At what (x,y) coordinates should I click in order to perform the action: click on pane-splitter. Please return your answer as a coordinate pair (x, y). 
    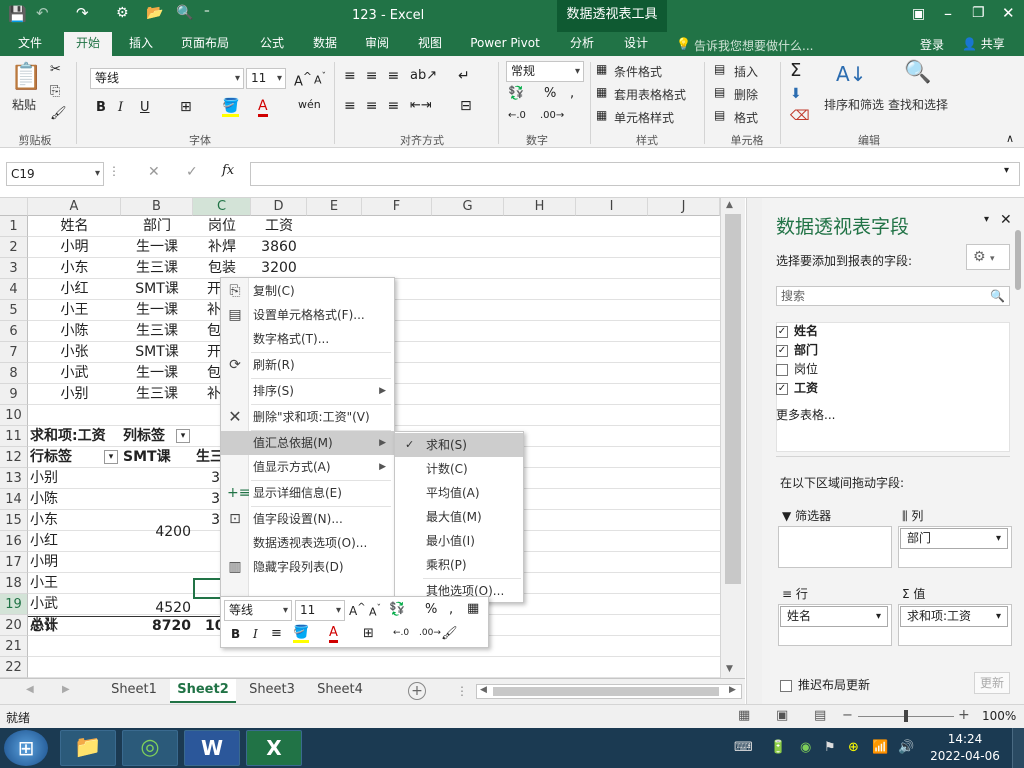
    Looking at the image, I should click on (754, 451).